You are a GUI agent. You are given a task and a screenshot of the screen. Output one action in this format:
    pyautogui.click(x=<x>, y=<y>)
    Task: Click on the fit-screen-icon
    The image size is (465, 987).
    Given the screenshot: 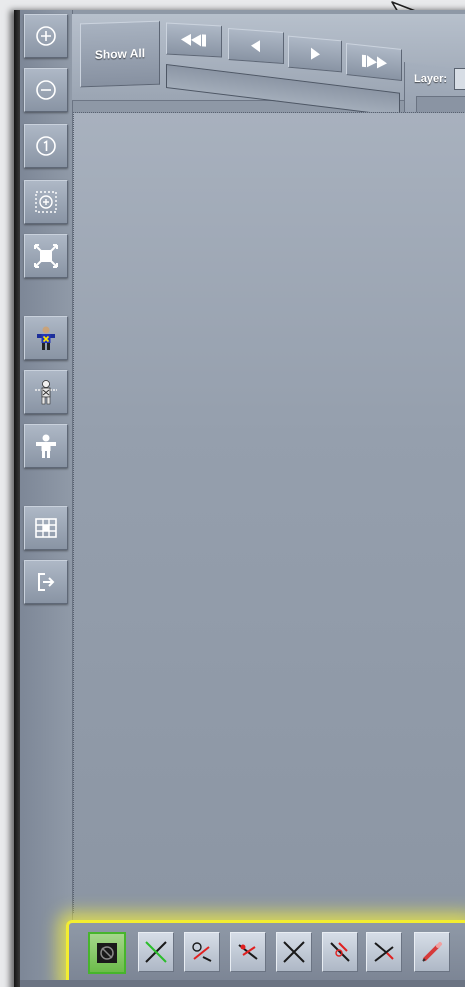 What is the action you would take?
    pyautogui.click(x=46, y=256)
    